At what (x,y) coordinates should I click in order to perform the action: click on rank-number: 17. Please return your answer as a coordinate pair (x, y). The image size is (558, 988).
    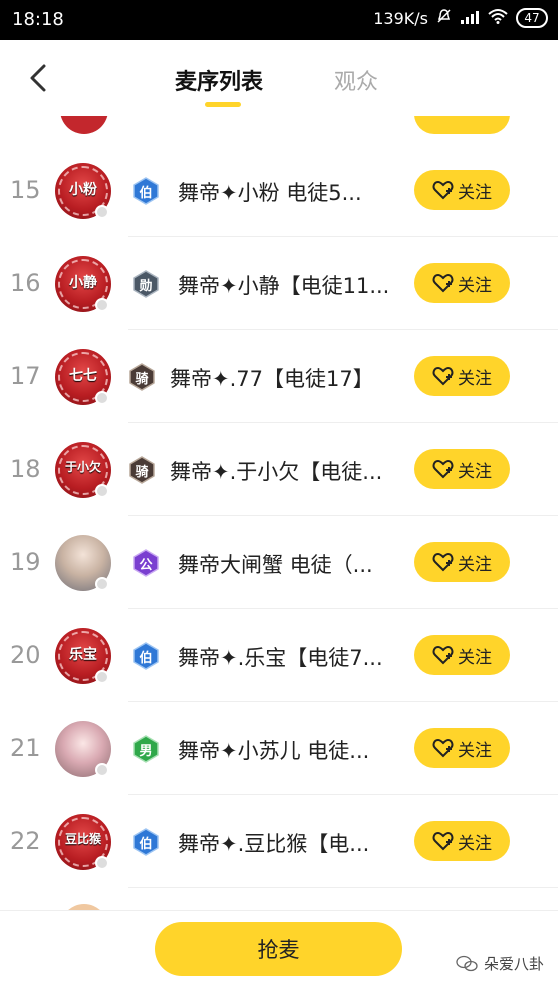
    Looking at the image, I should click on (25, 376).